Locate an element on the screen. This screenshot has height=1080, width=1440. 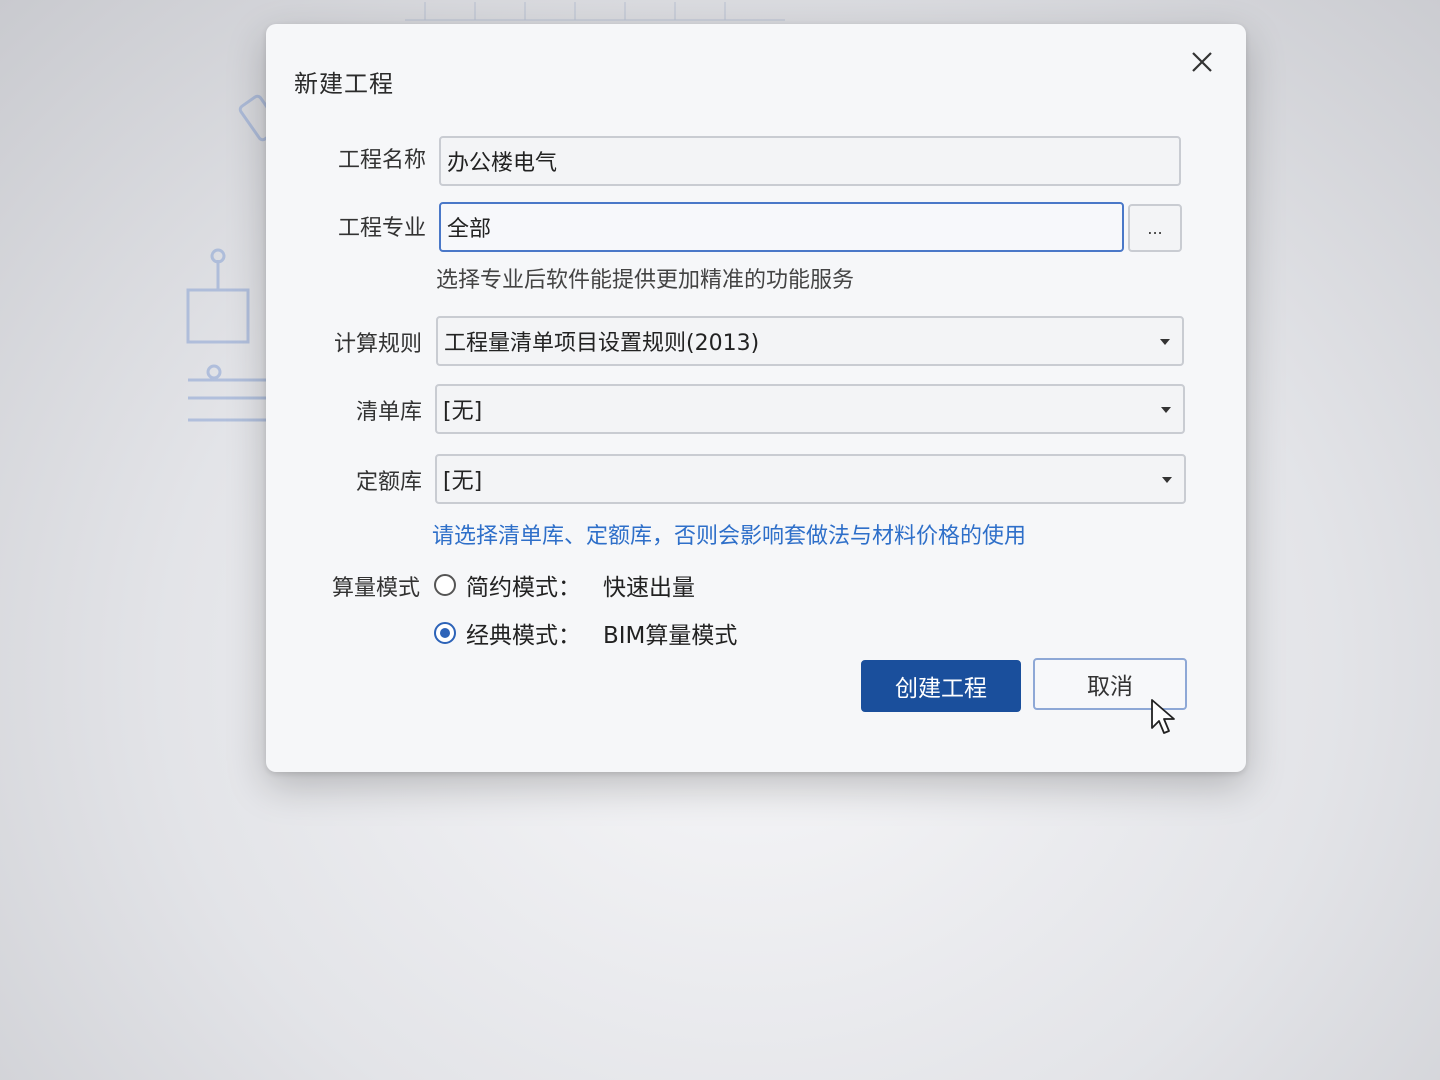
project-discipline-value: 全部 is located at coordinates (469, 229).